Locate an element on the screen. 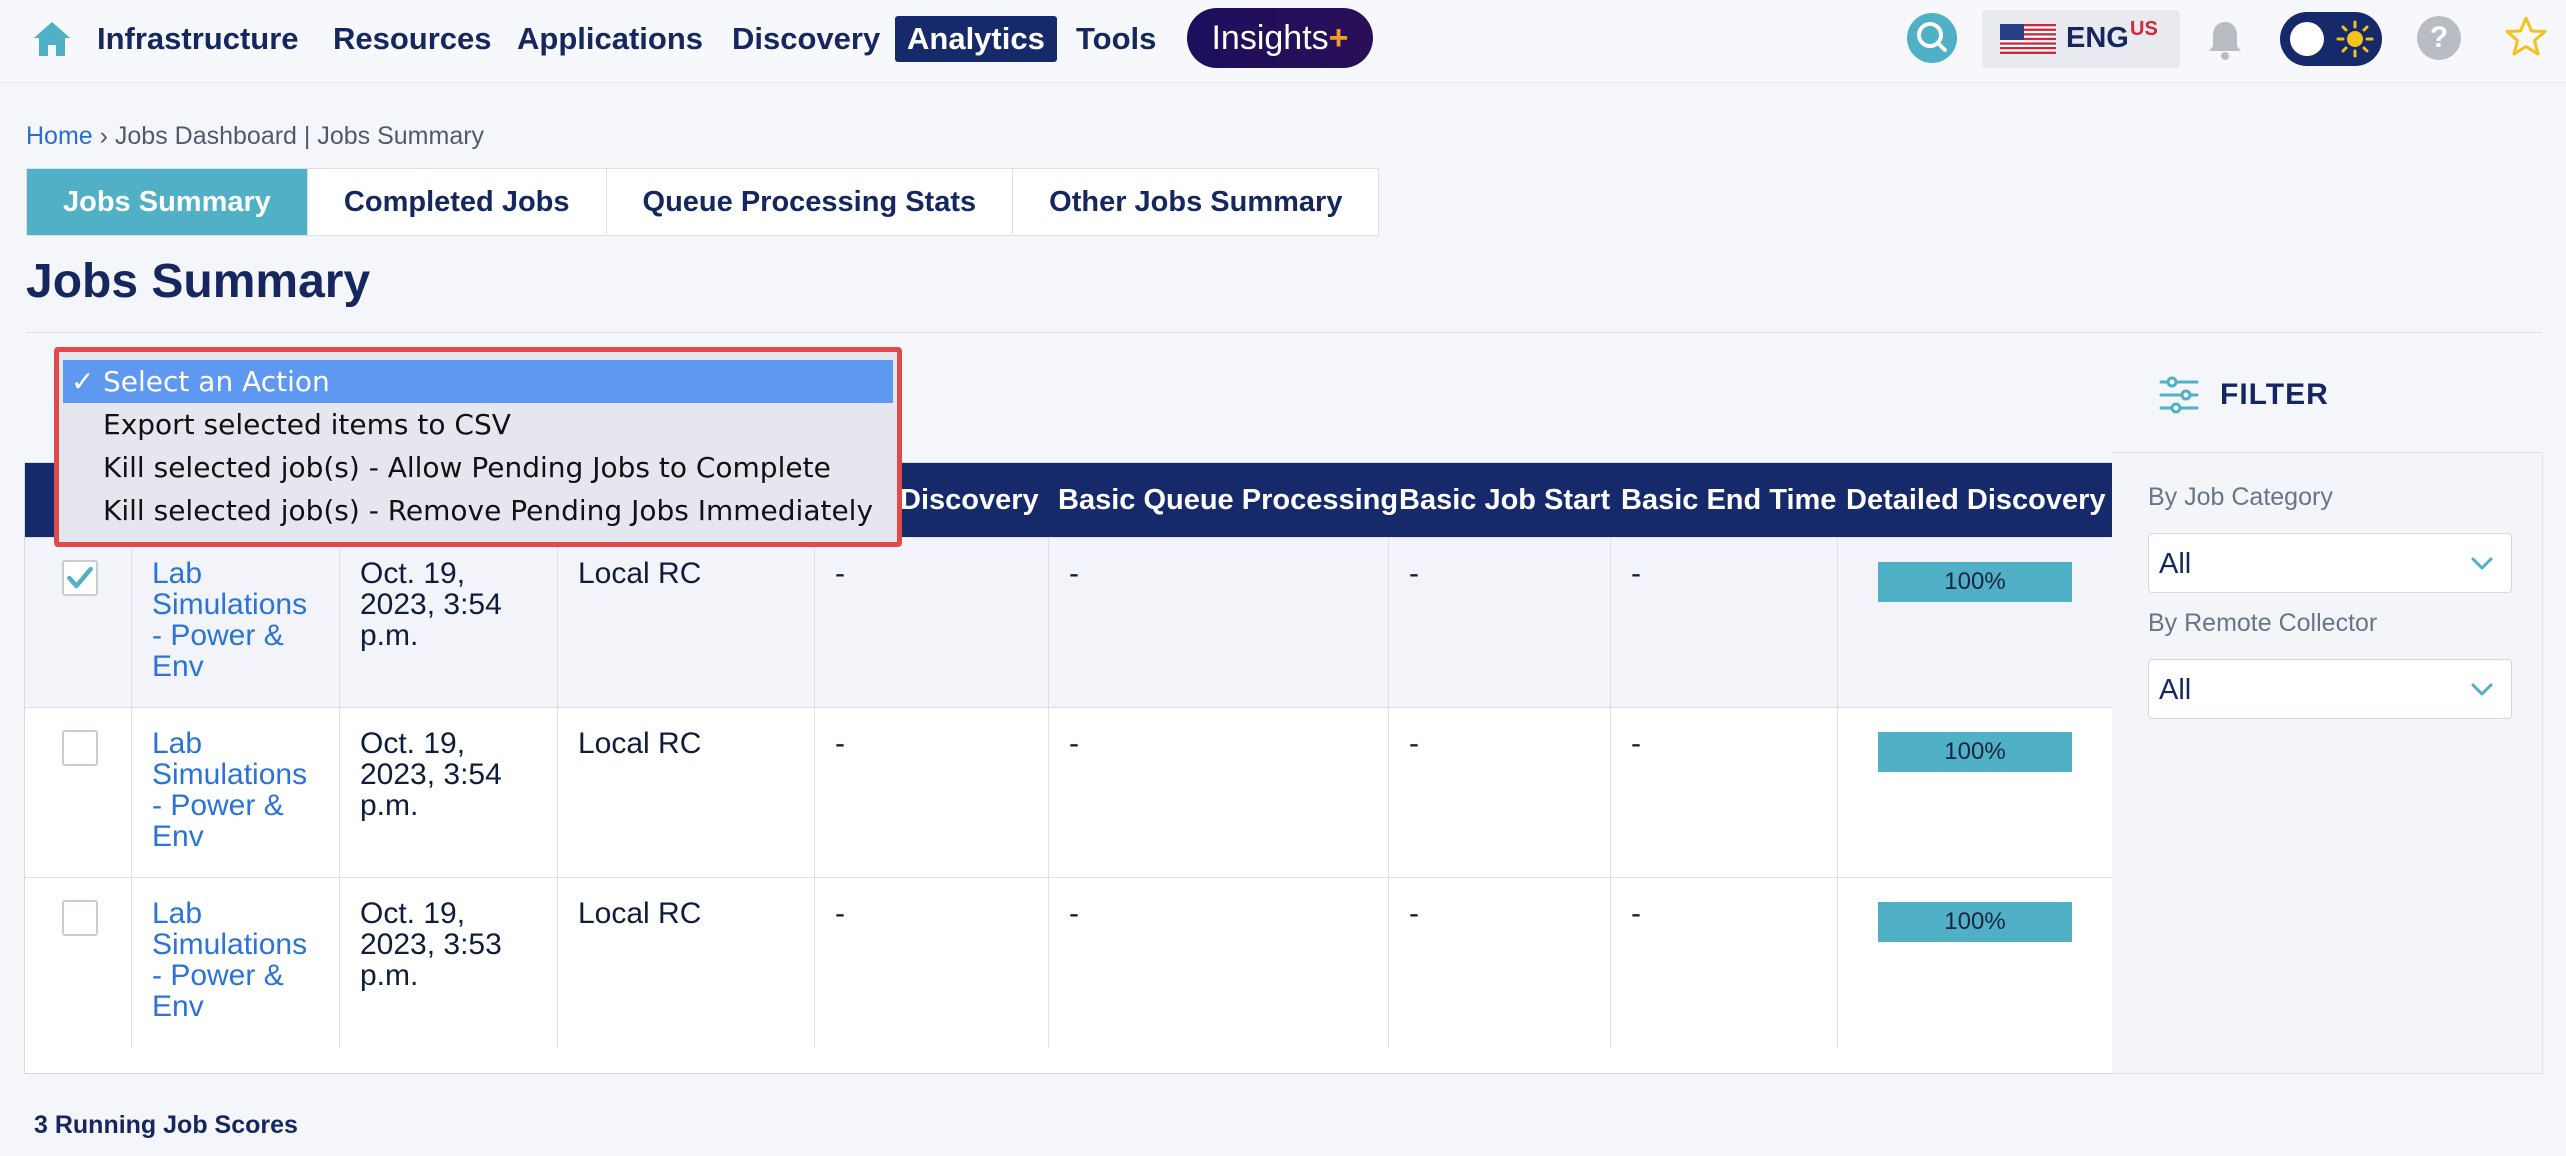  header-detailed-discovery: Detailed Discovery is located at coordinates (1976, 500).